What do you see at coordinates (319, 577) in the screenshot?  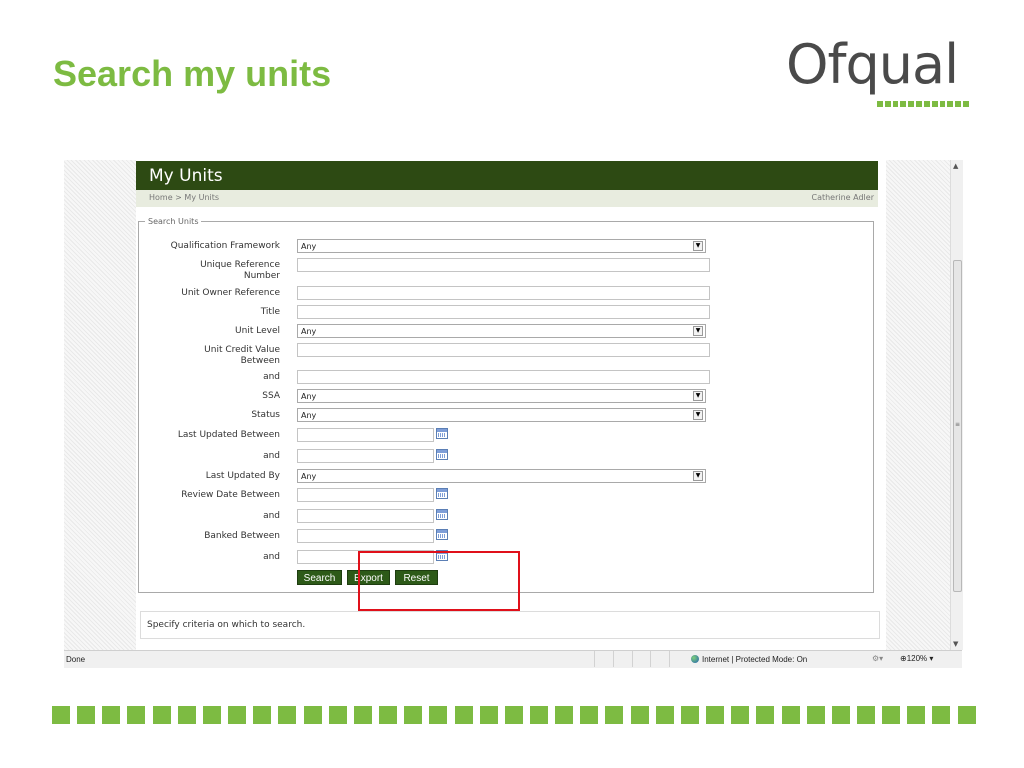 I see `search-button: Search` at bounding box center [319, 577].